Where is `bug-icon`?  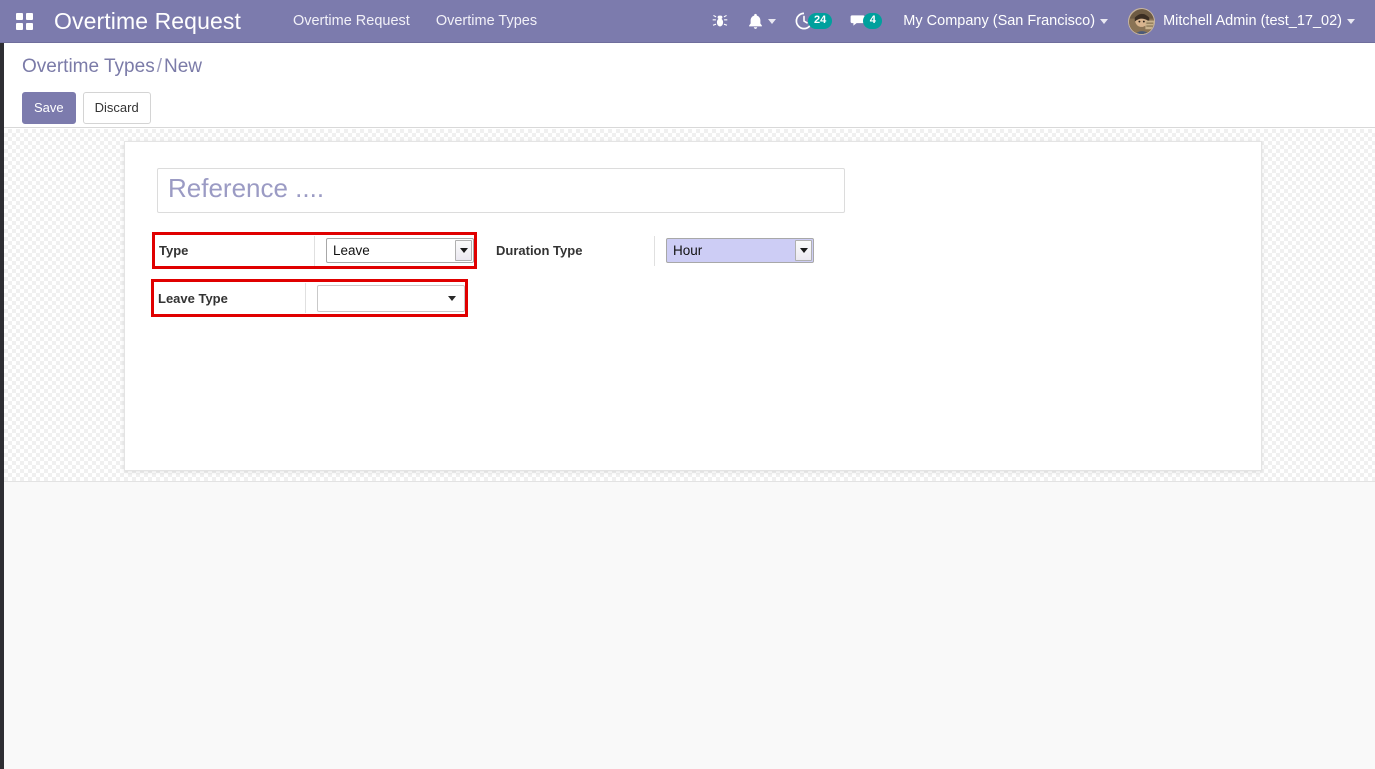 bug-icon is located at coordinates (720, 20).